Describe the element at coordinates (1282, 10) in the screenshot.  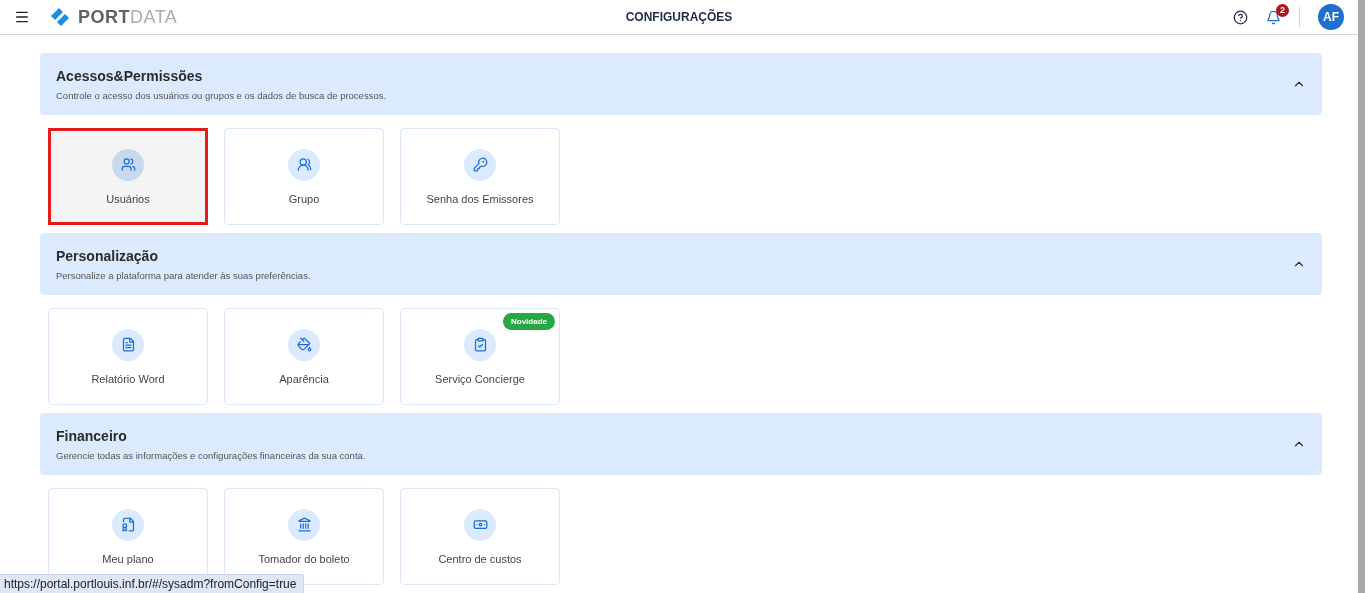
I see `notification-count: 2` at that location.